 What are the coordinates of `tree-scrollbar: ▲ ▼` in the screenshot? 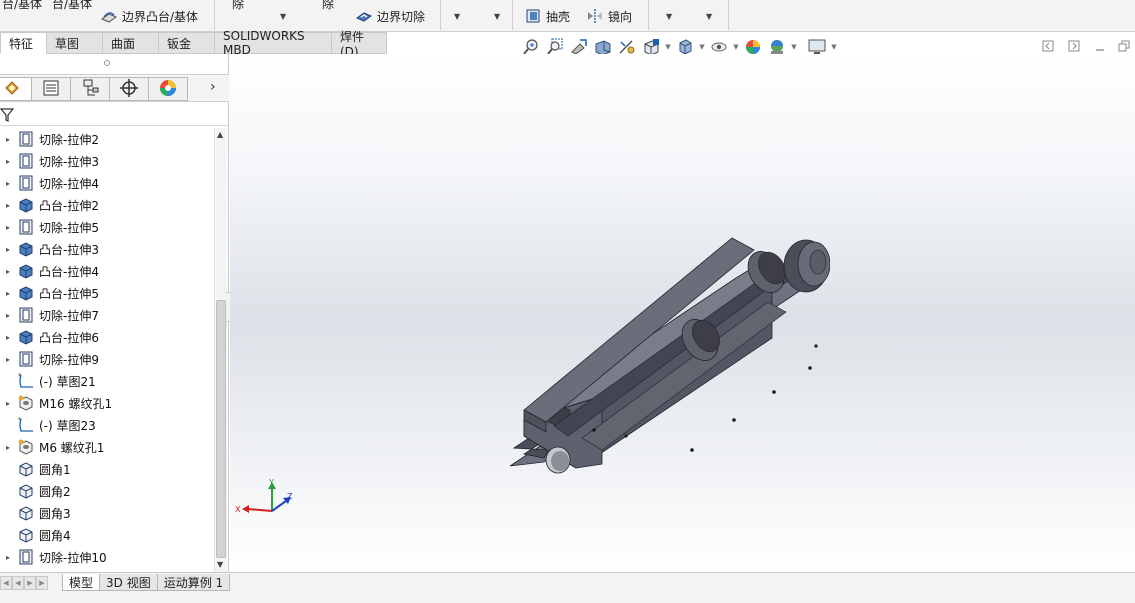 It's located at (220, 350).